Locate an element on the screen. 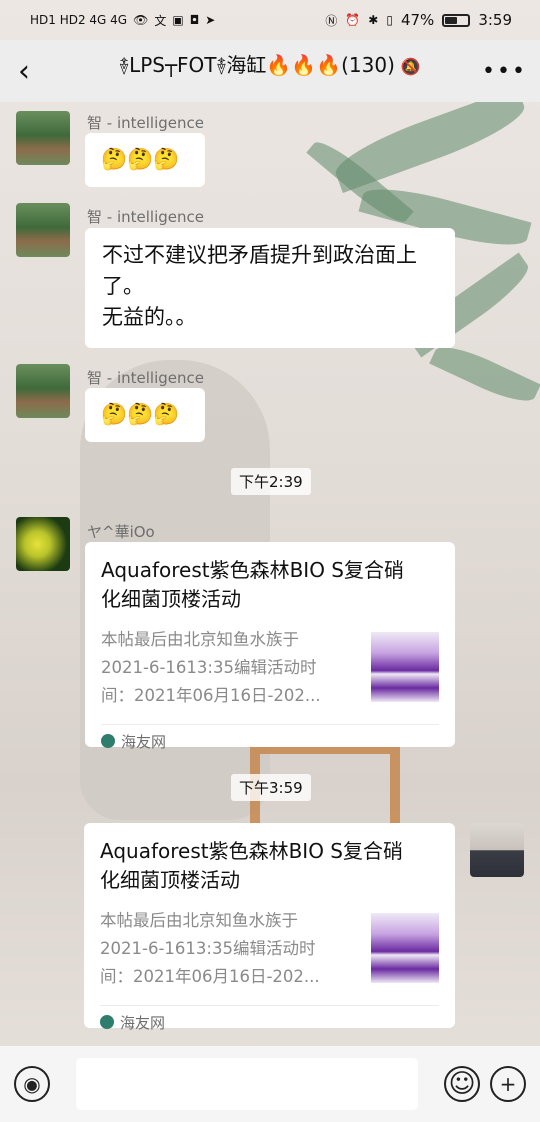 This screenshot has width=540, height=1122. alarm-icon: ⏰ is located at coordinates (353, 20).